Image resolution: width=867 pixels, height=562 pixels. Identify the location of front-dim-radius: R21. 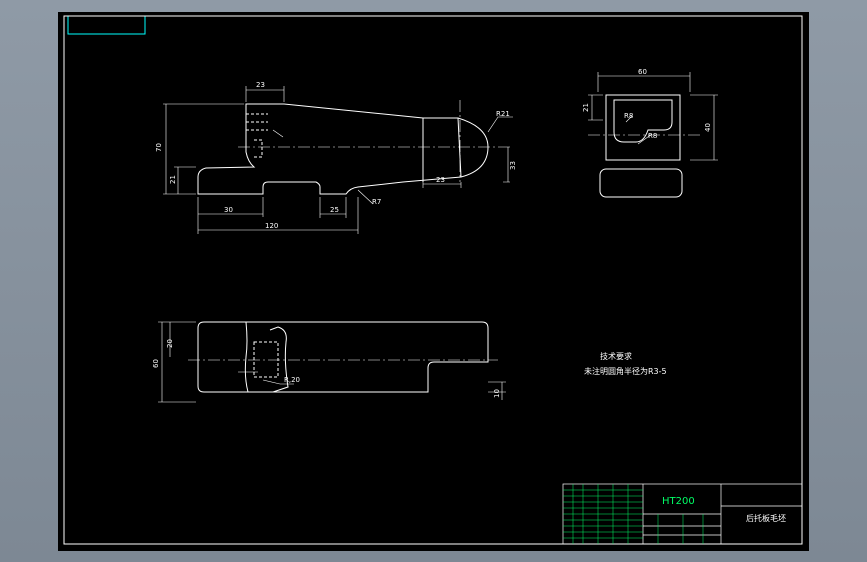
(503, 114).